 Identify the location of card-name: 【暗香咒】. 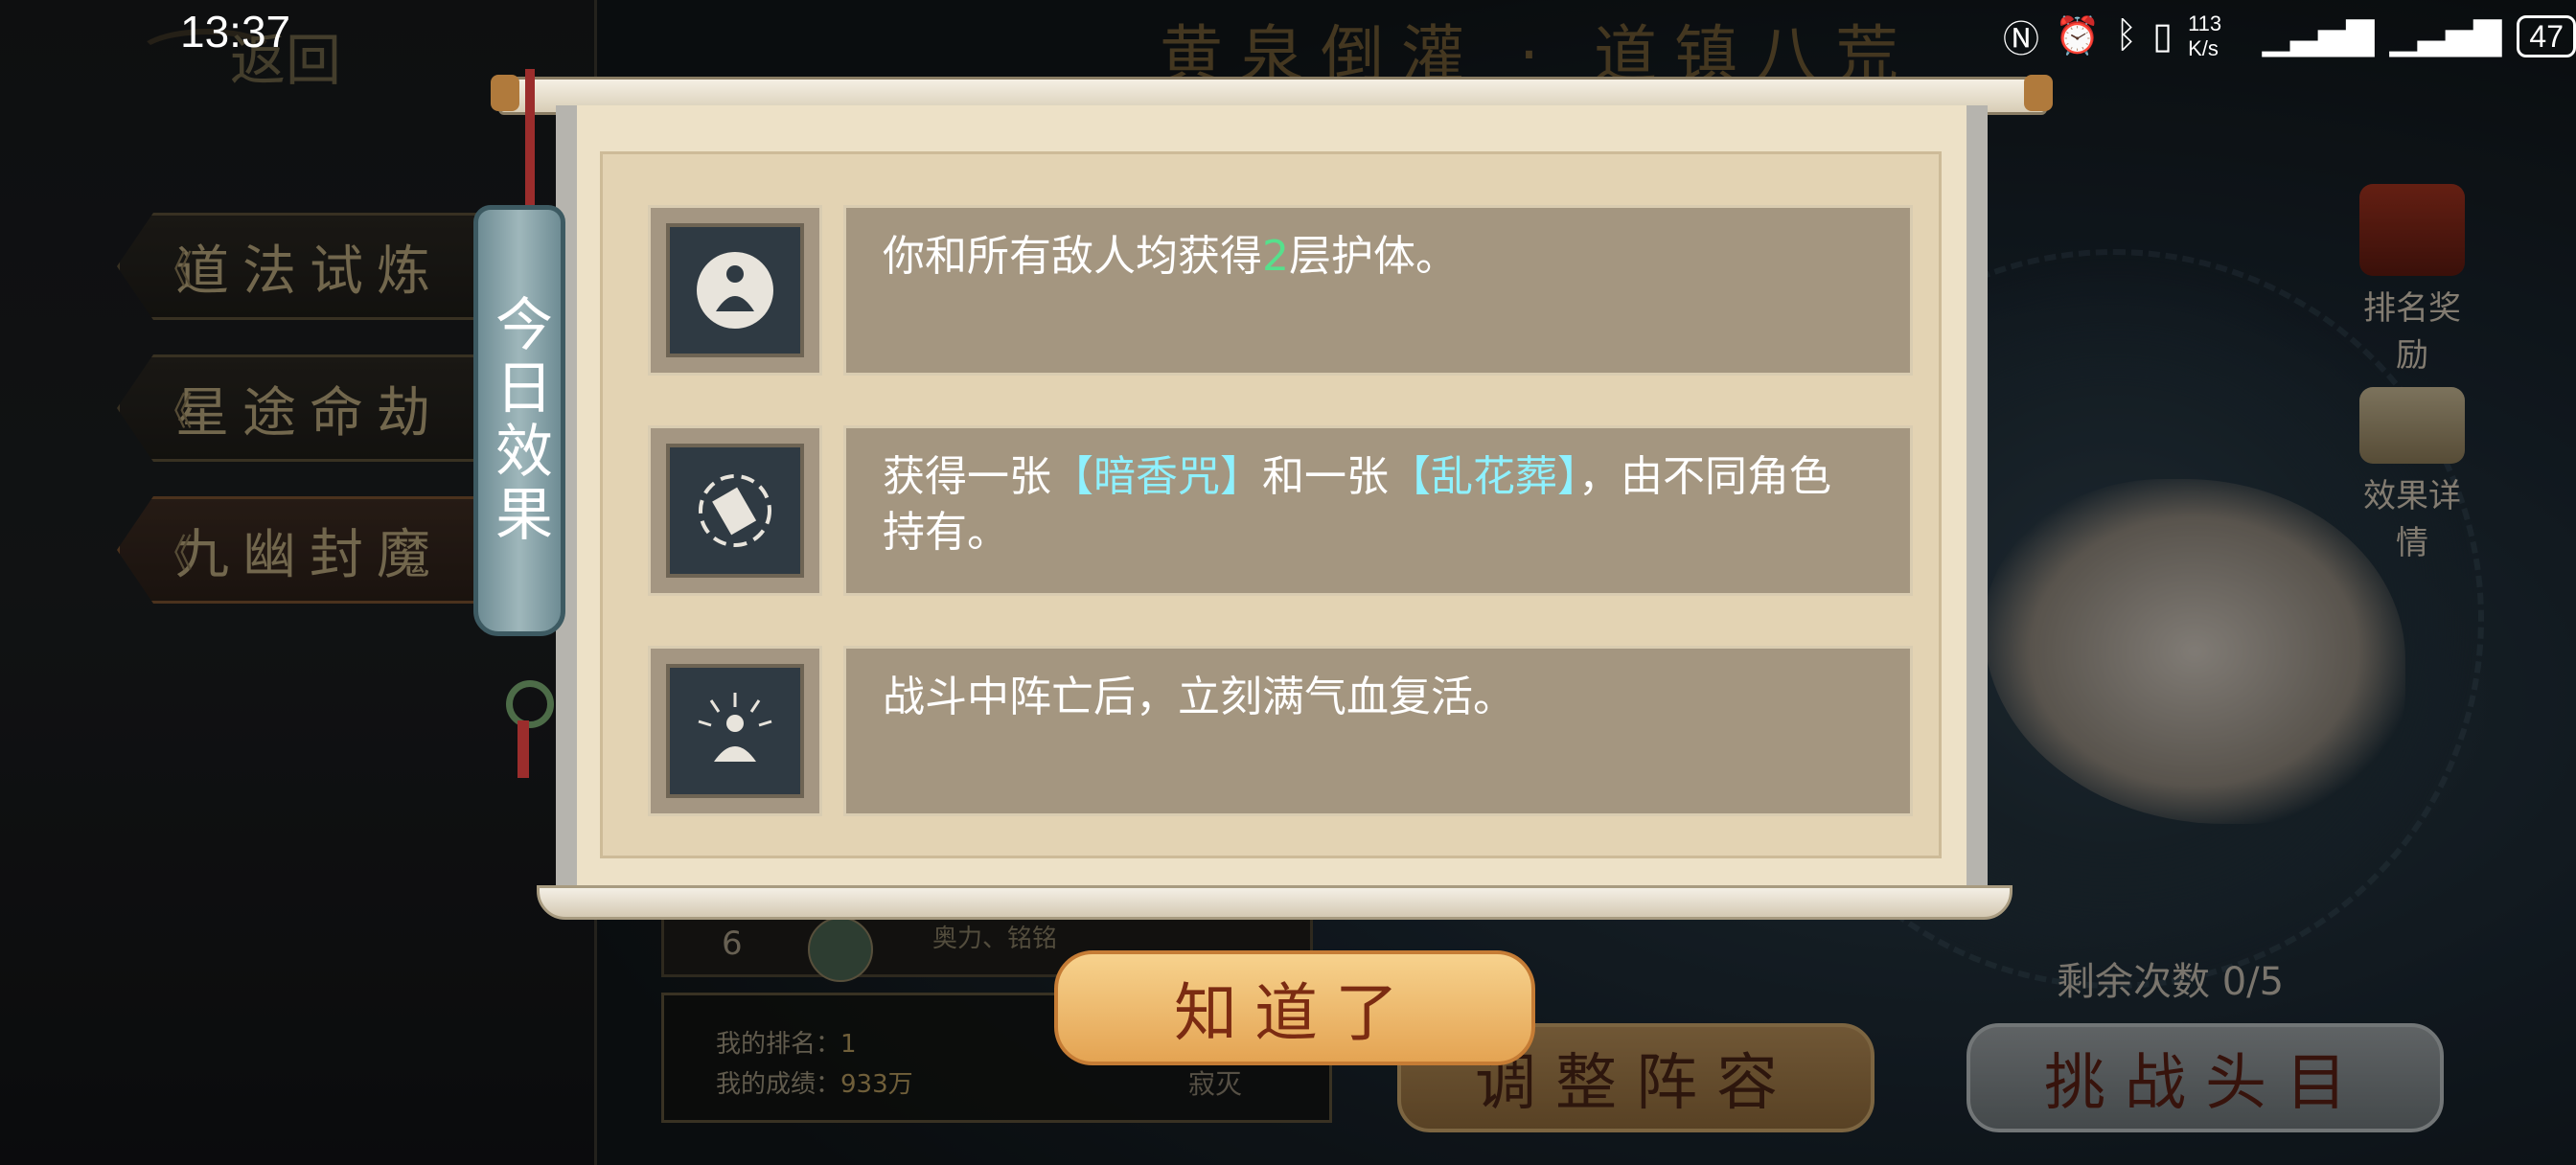
(1156, 476).